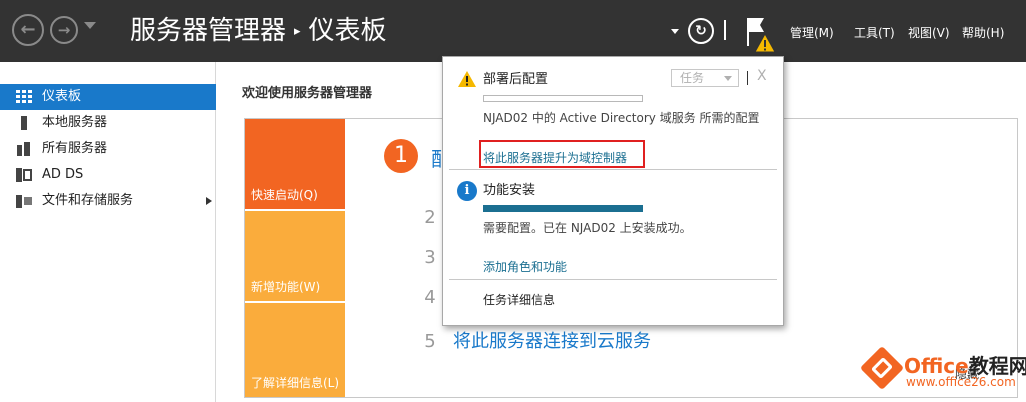  What do you see at coordinates (430, 341) in the screenshot?
I see `step-5-number: 5` at bounding box center [430, 341].